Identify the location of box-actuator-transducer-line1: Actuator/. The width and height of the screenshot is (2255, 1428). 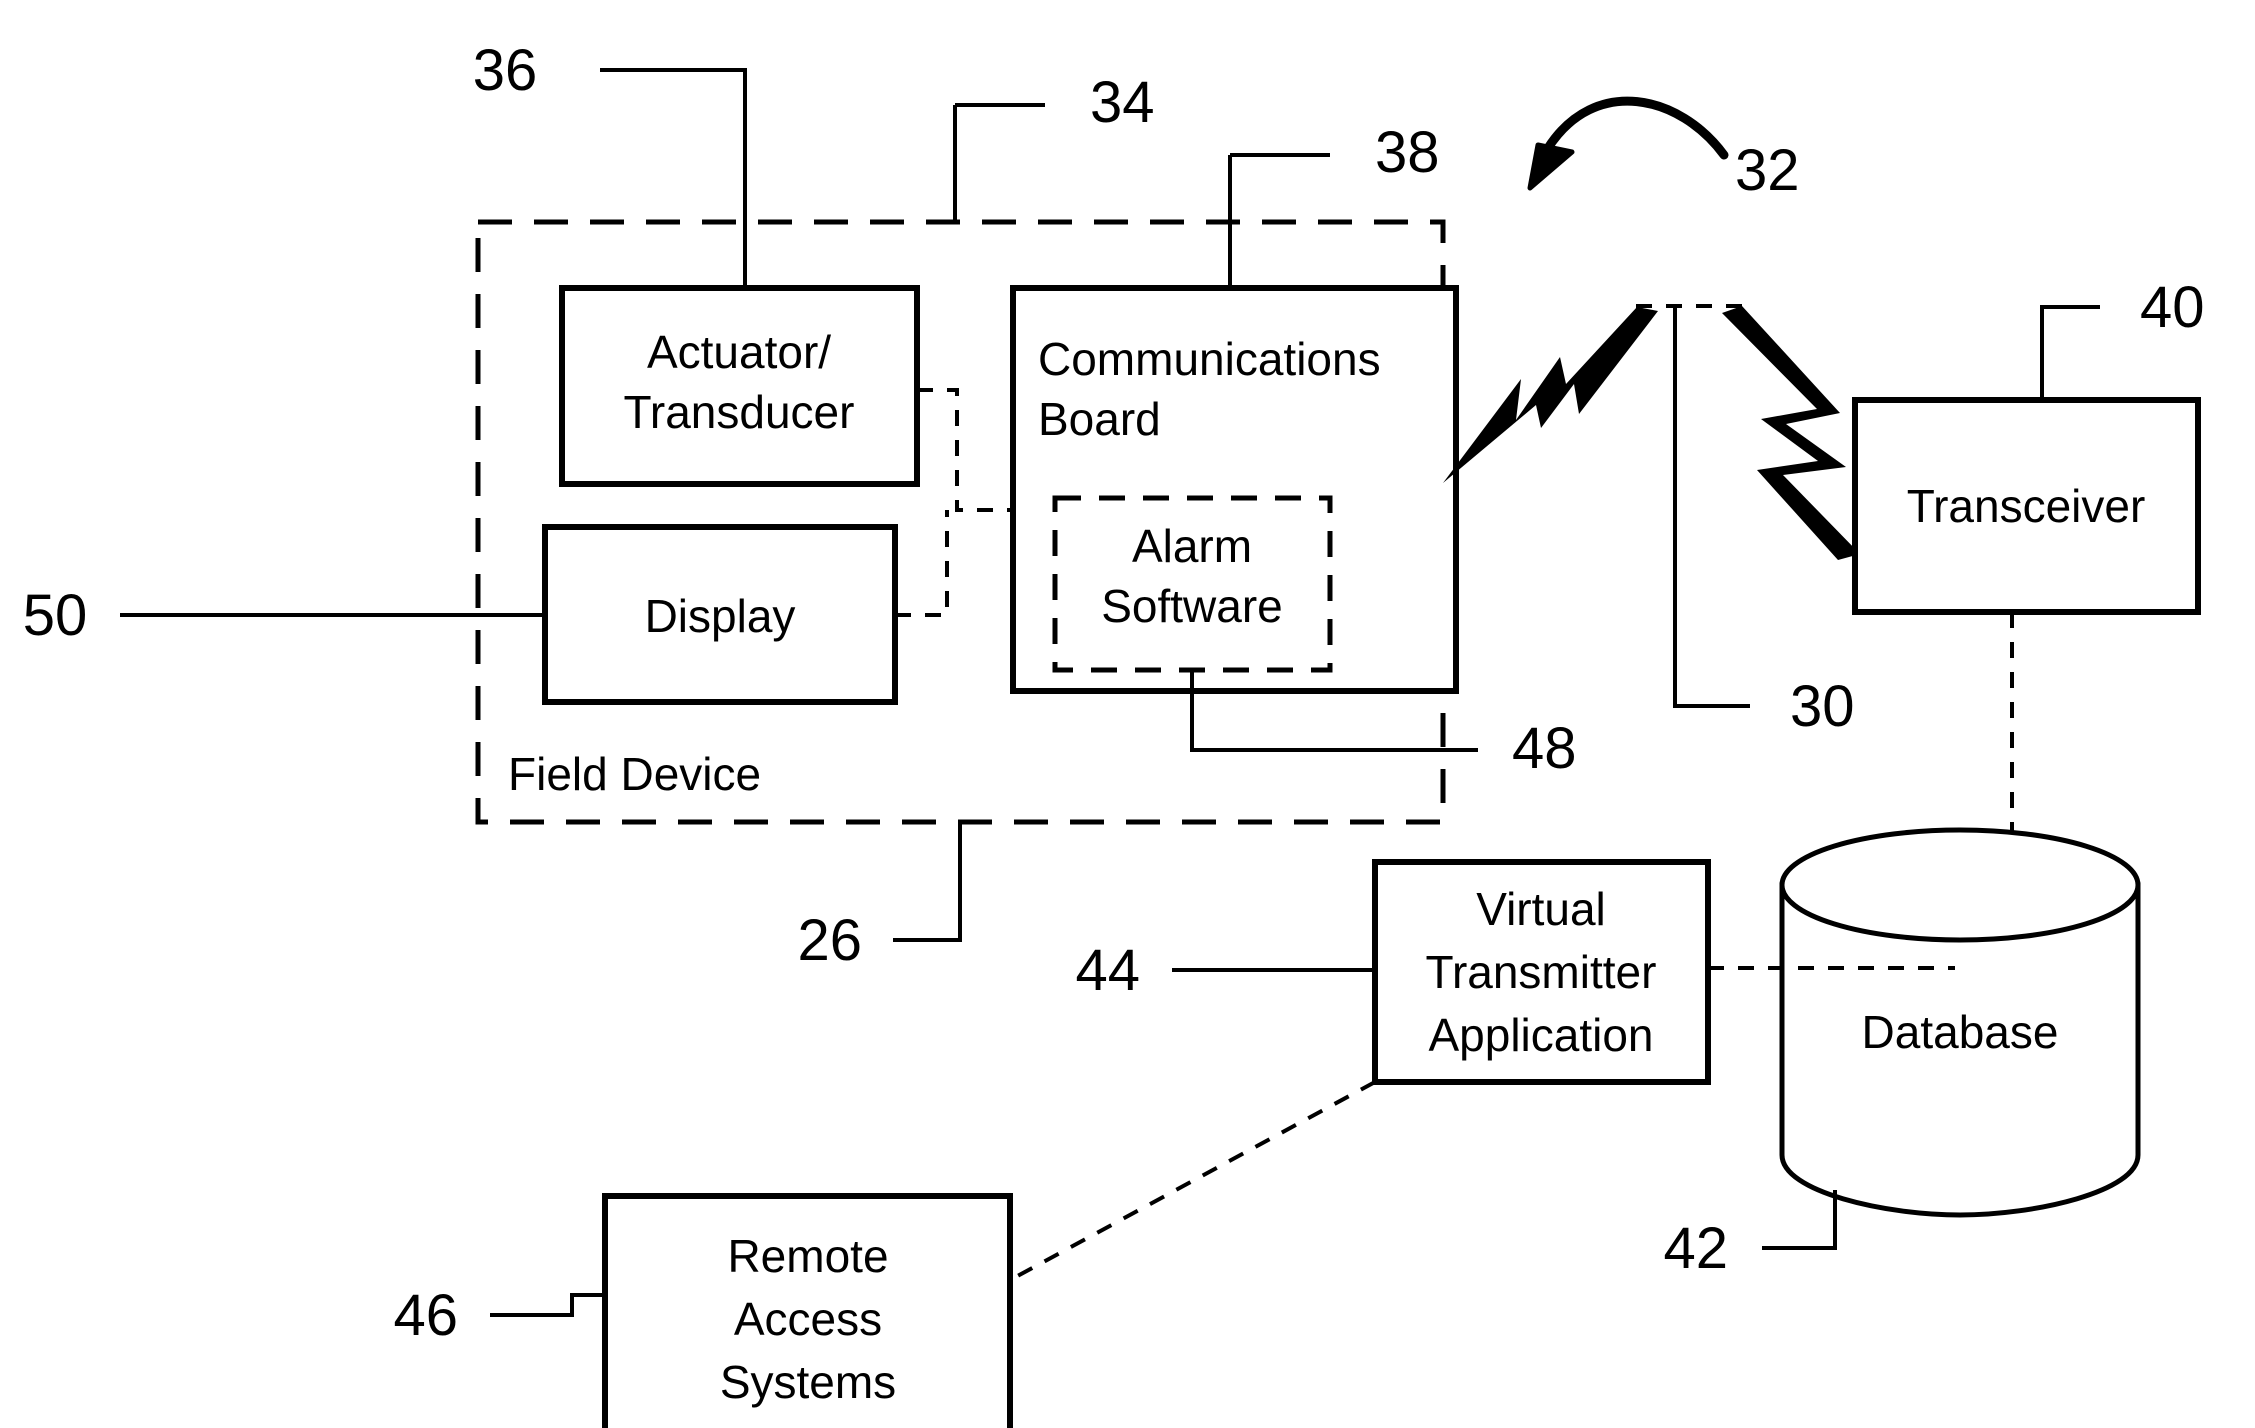
(739, 352).